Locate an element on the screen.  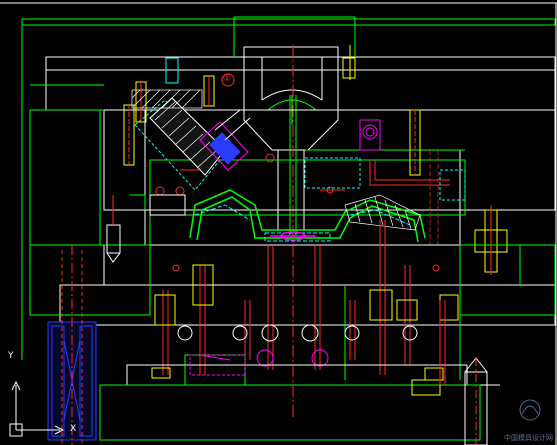
balloon-number: ① is located at coordinates (227, 79).